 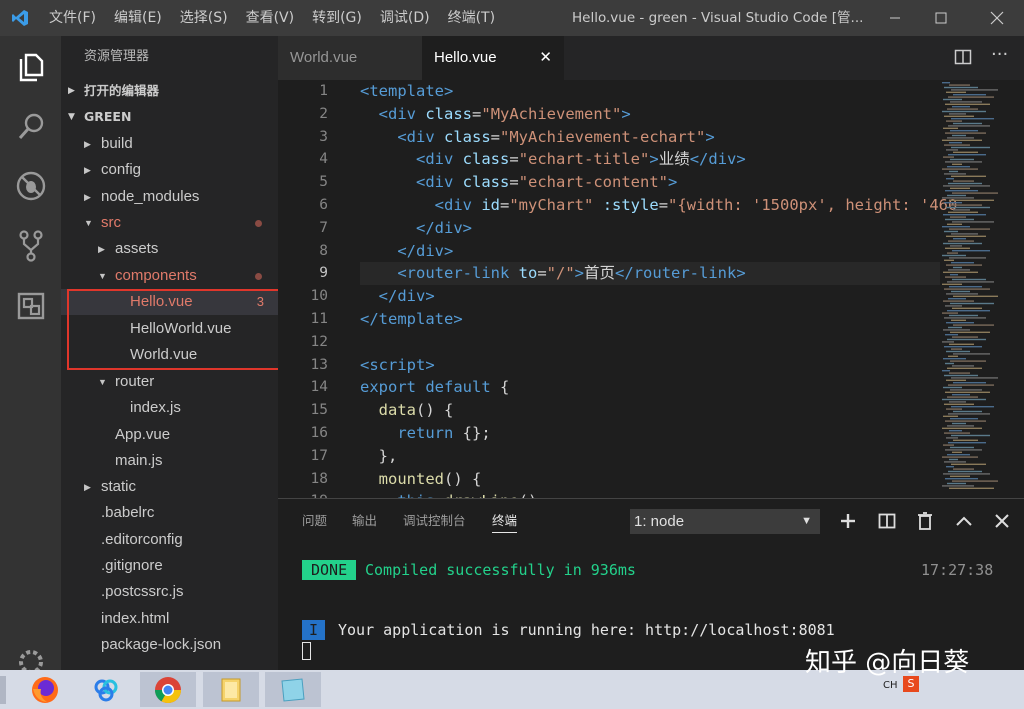 What do you see at coordinates (169, 592) in the screenshot?
I see `tree-item-postcssrc: .postcssrc.js` at bounding box center [169, 592].